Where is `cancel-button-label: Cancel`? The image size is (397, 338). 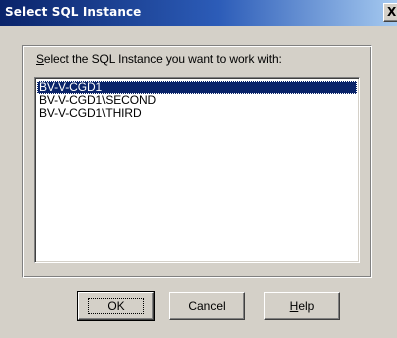 cancel-button-label: Cancel is located at coordinates (207, 306).